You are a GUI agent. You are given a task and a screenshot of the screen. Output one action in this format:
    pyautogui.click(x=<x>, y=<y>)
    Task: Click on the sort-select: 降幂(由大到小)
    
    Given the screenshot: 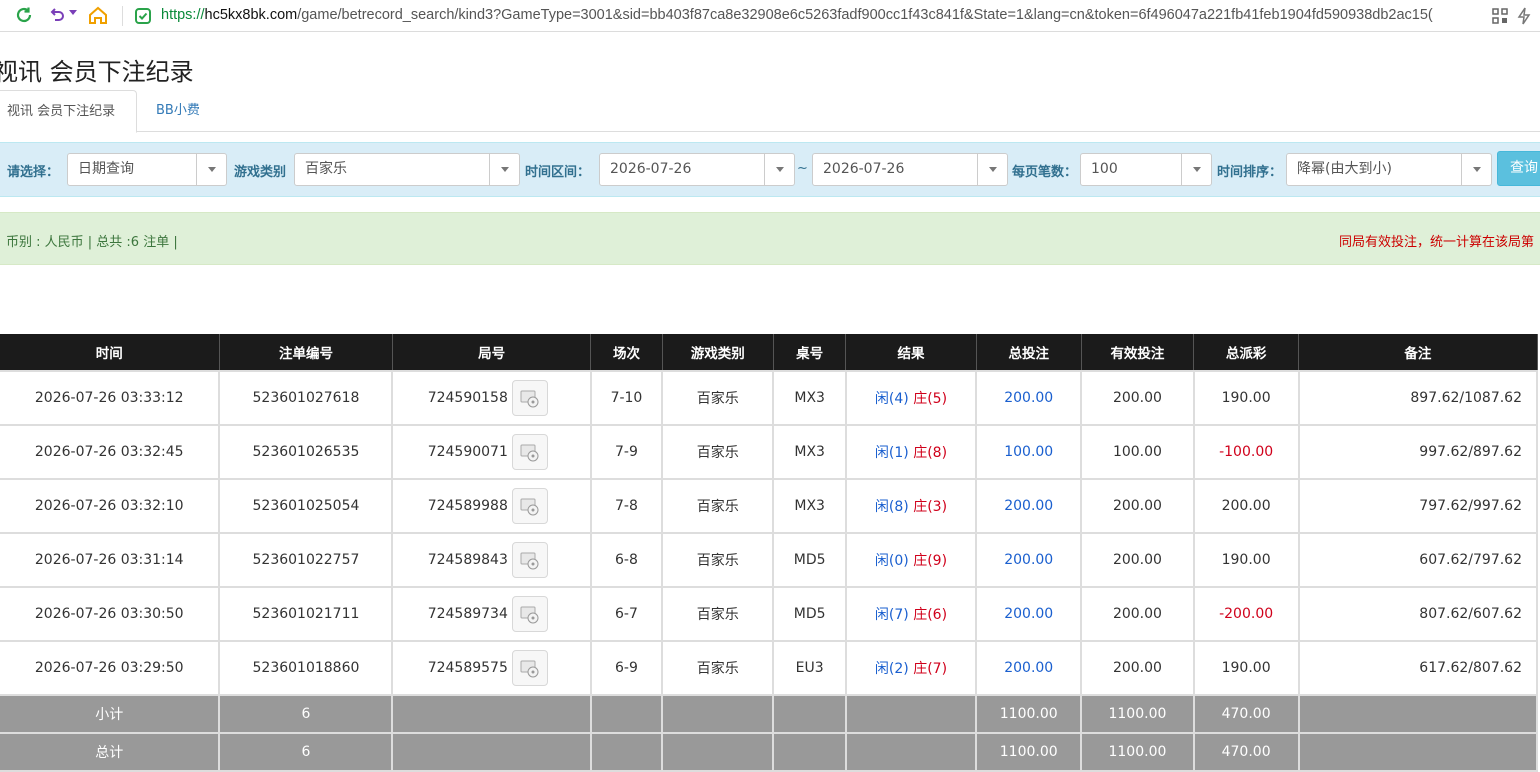 What is the action you would take?
    pyautogui.click(x=1389, y=169)
    